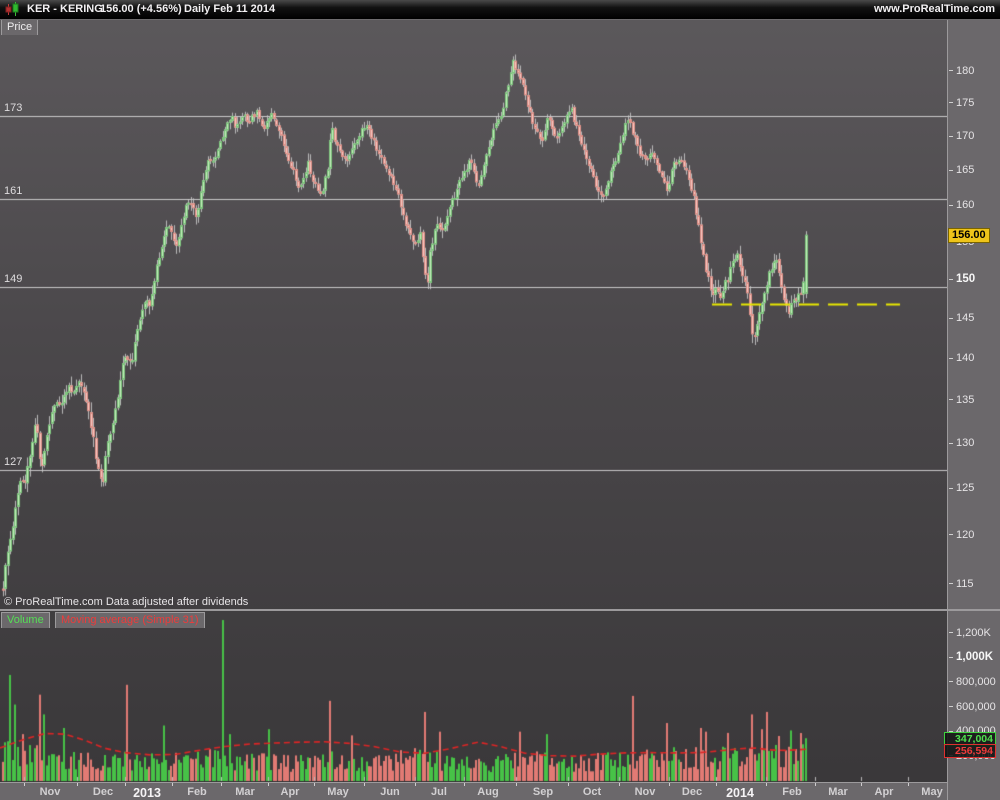  What do you see at coordinates (592, 792) in the screenshot?
I see `x-axis-label-Oct: Oct` at bounding box center [592, 792].